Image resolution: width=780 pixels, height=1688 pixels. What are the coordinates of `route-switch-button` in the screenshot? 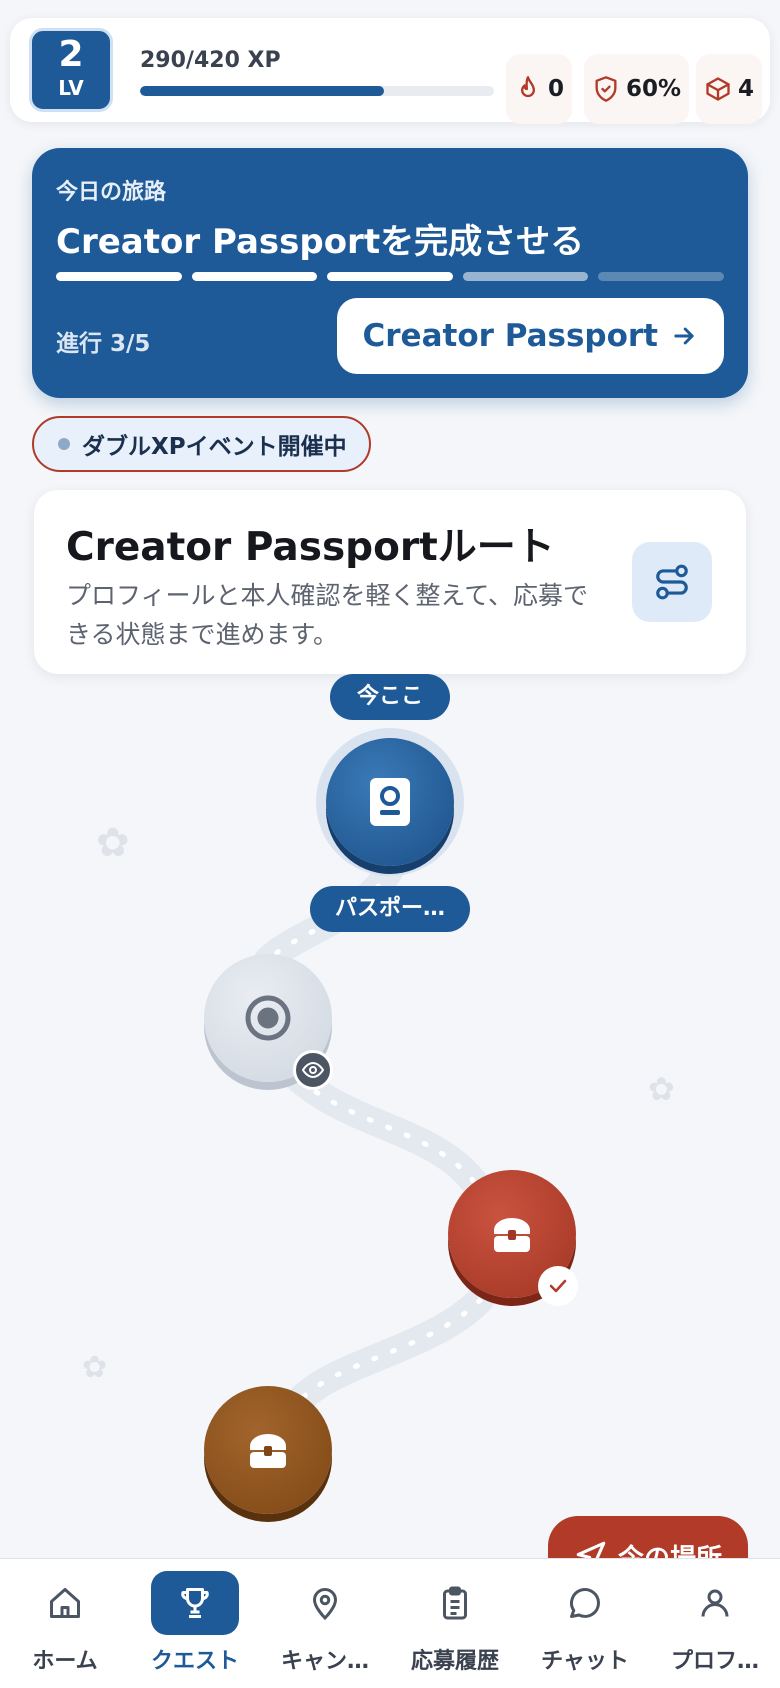 It's located at (672, 582).